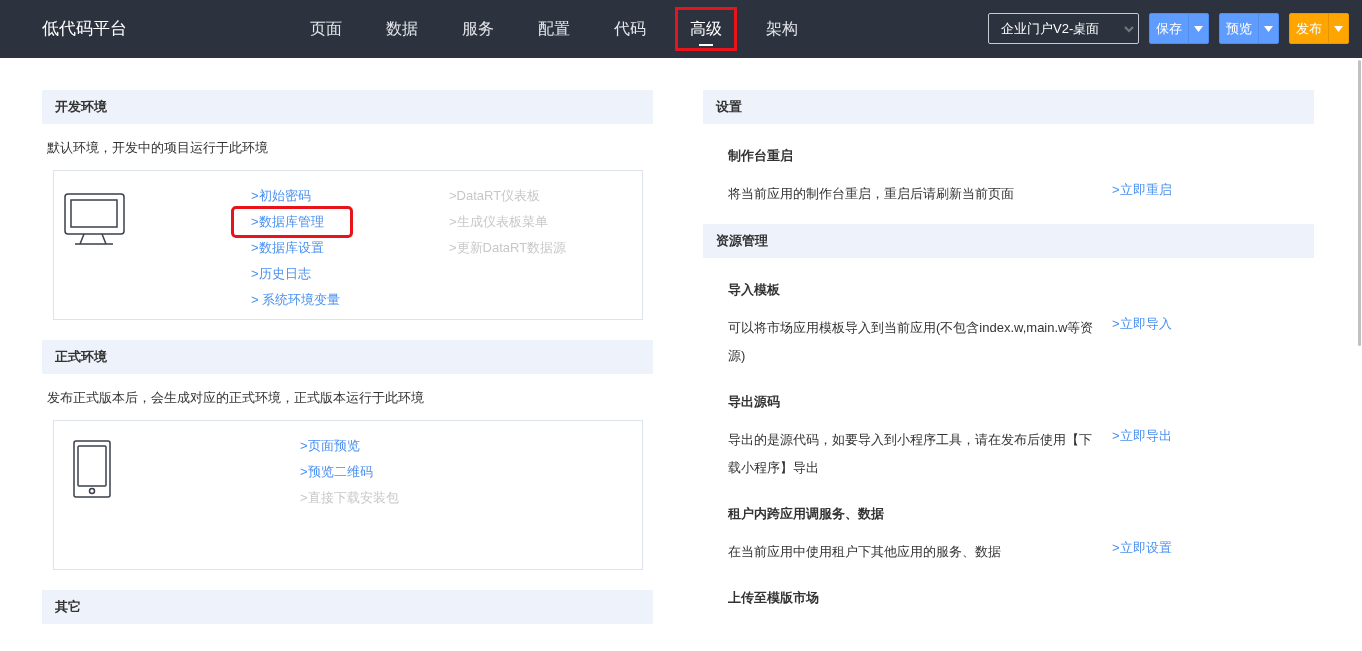 This screenshot has width=1362, height=651. What do you see at coordinates (806, 514) in the screenshot?
I see `item-title: 租户内跨应用调服务、数据` at bounding box center [806, 514].